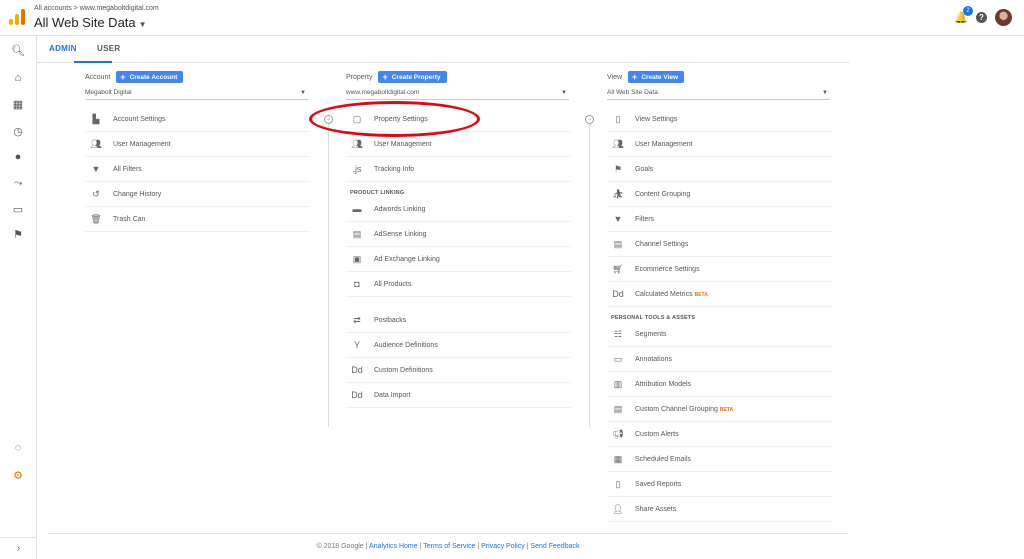 Image resolution: width=1024 pixels, height=559 pixels. I want to click on scheduled-emails-item: ▦ Scheduled Emails, so click(719, 459).